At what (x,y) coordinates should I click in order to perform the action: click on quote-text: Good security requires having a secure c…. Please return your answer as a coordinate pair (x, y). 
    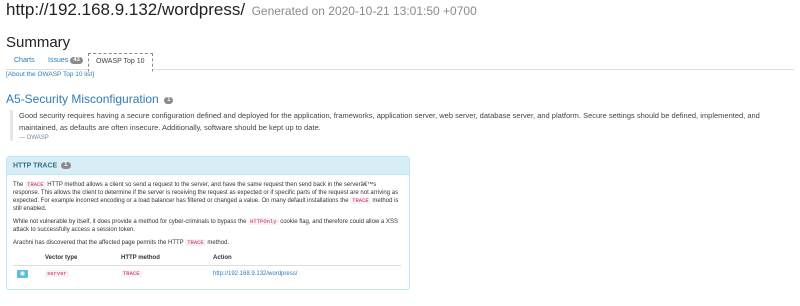
    Looking at the image, I should click on (389, 121).